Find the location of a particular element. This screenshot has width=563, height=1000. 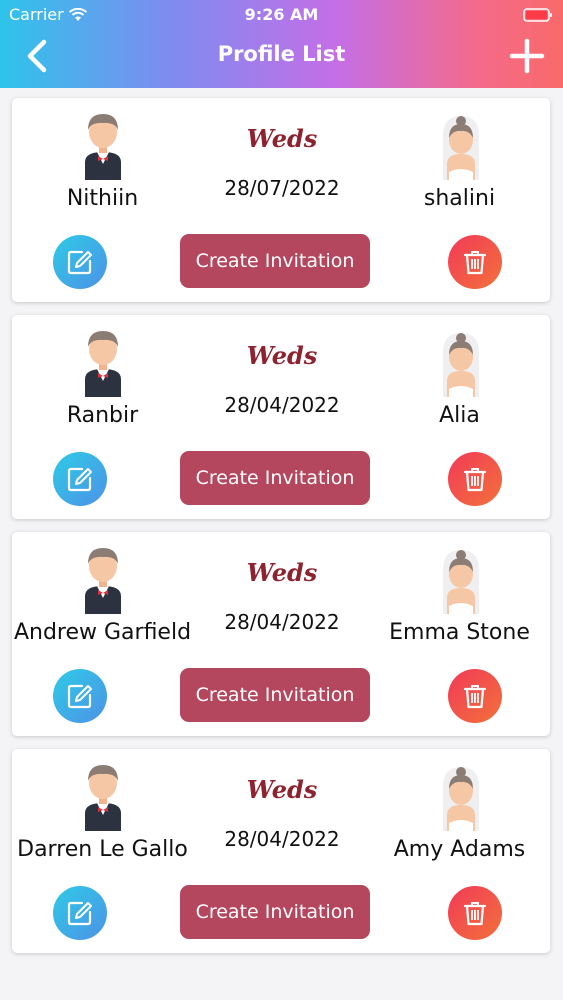

app-header: Carrier 9:26 AM Profile List is located at coordinates (281, 44).